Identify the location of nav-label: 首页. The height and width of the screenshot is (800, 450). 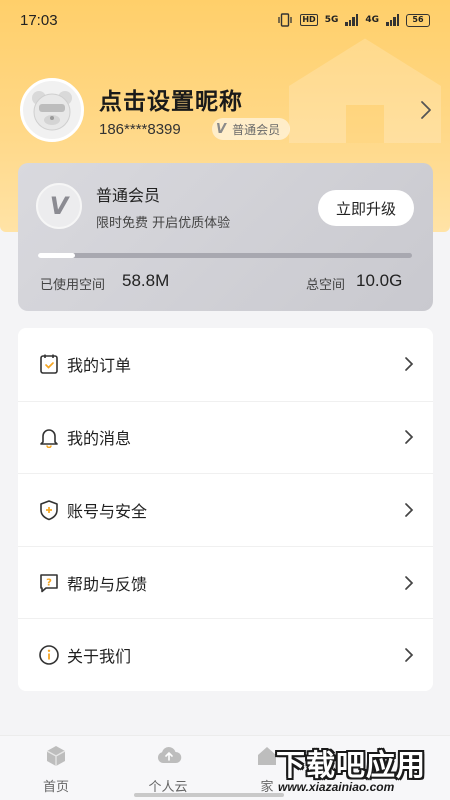
(55, 787).